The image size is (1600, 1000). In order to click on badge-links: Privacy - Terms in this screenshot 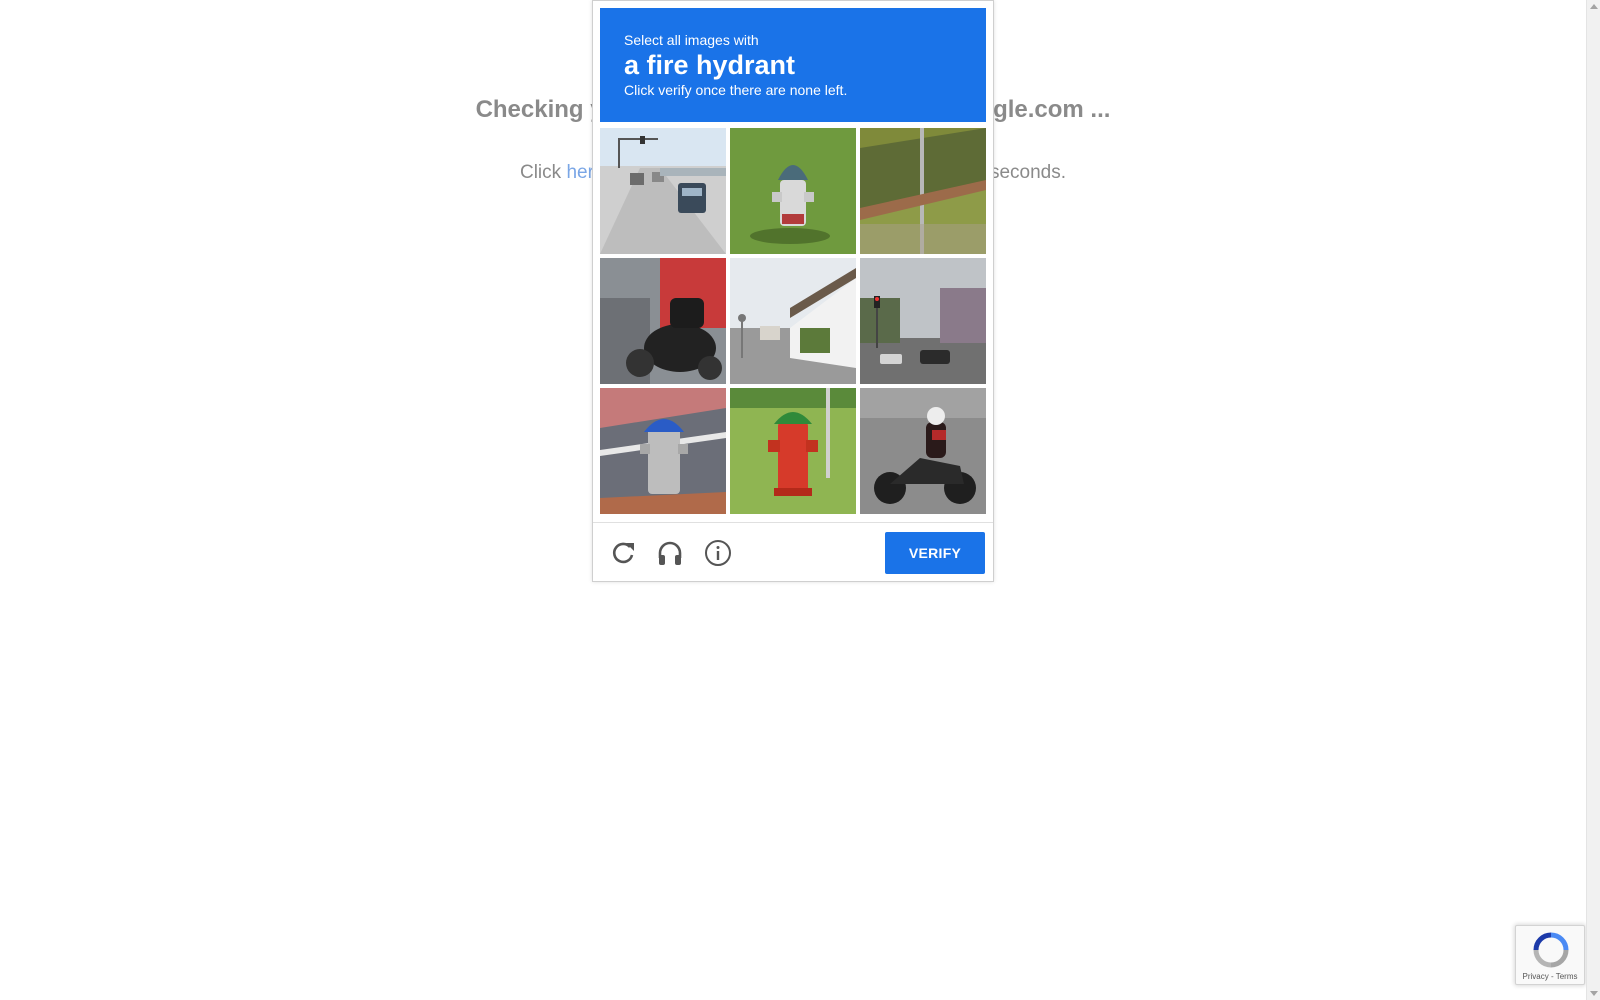, I will do `click(1550, 976)`.